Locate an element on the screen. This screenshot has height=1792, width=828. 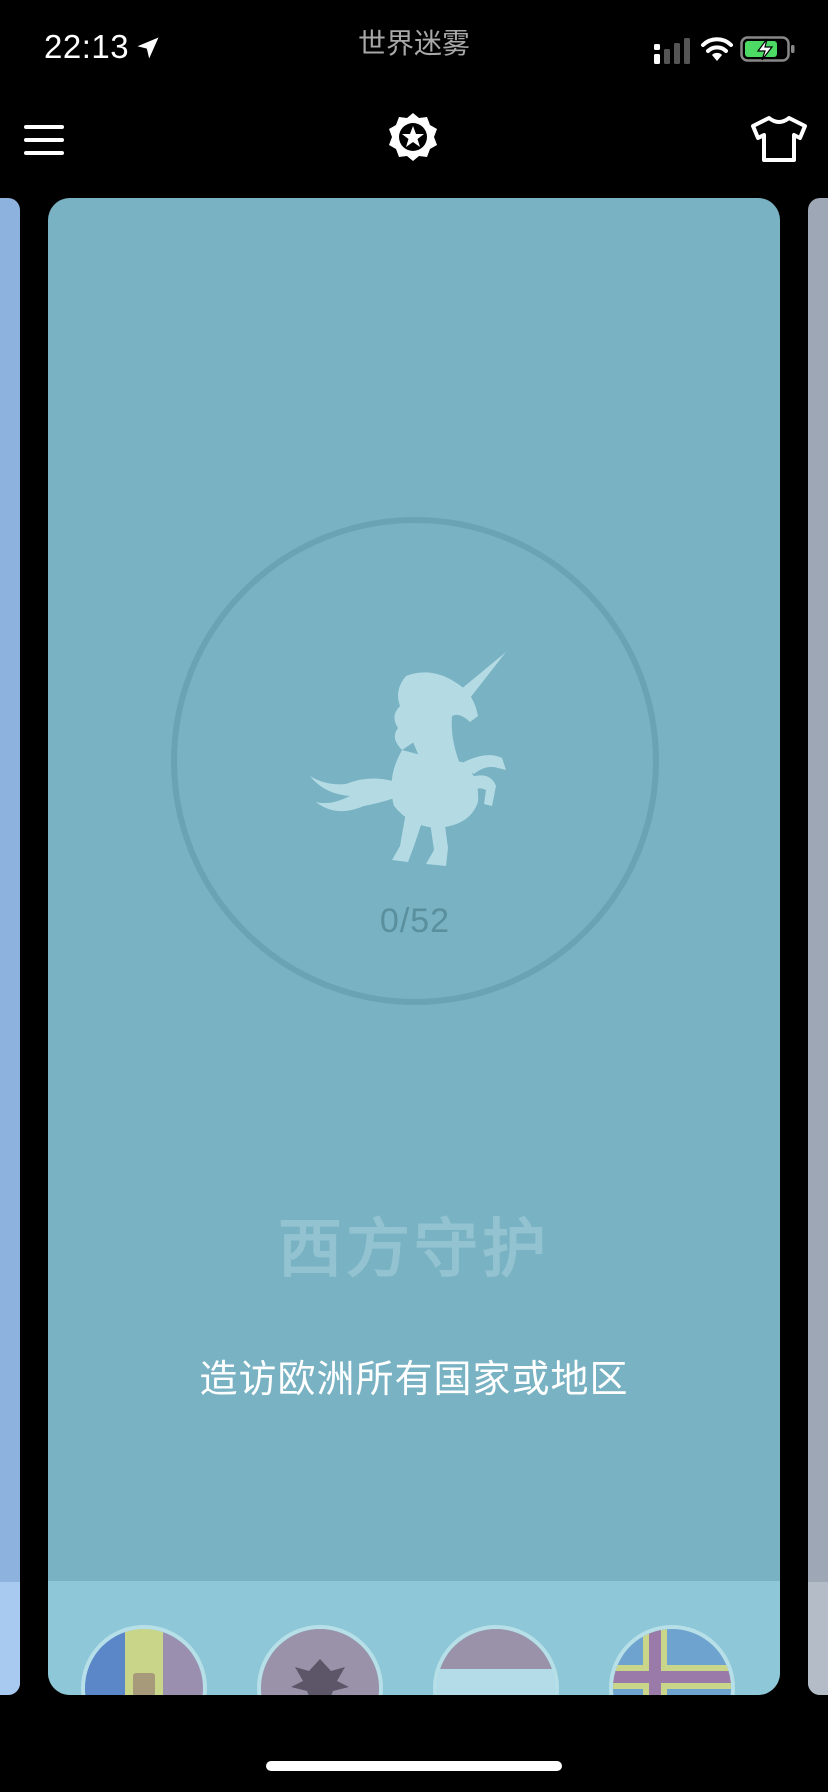
achievement-badge-icon is located at coordinates (413, 138).